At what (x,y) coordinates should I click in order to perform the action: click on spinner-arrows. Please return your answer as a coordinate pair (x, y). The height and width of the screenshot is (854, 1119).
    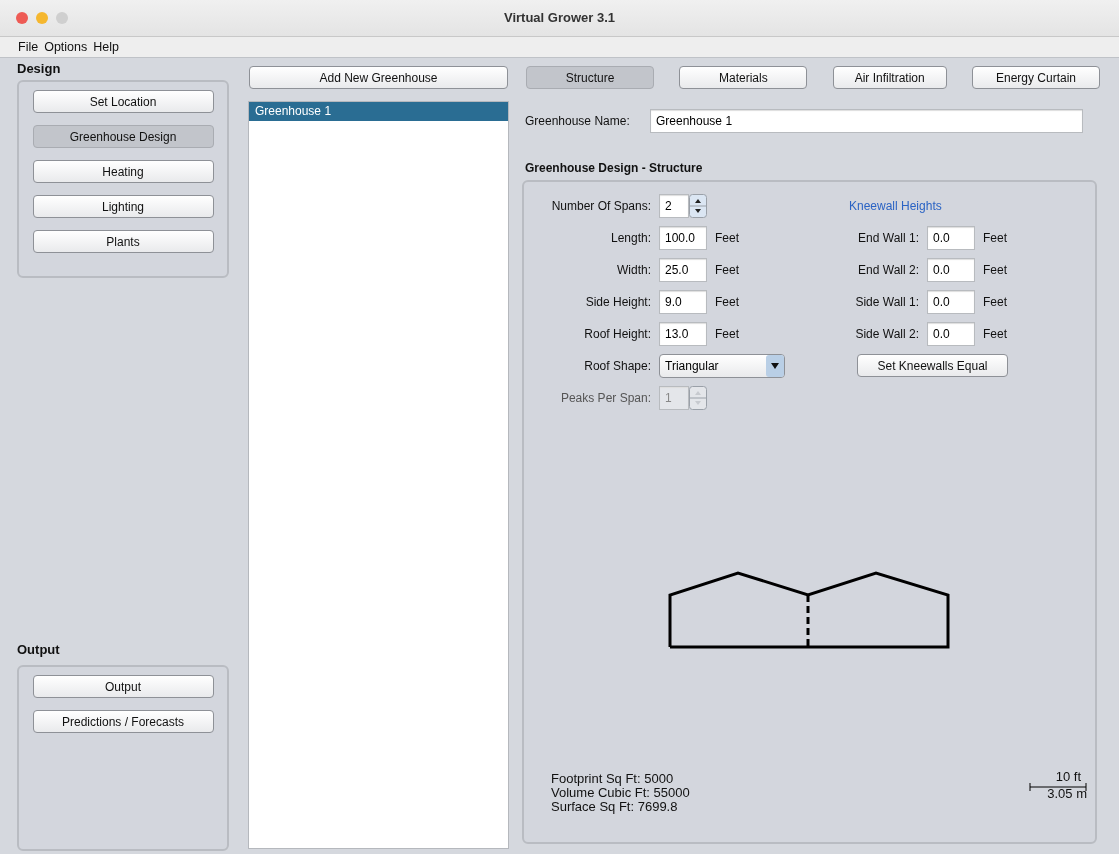
    Looking at the image, I should click on (698, 206).